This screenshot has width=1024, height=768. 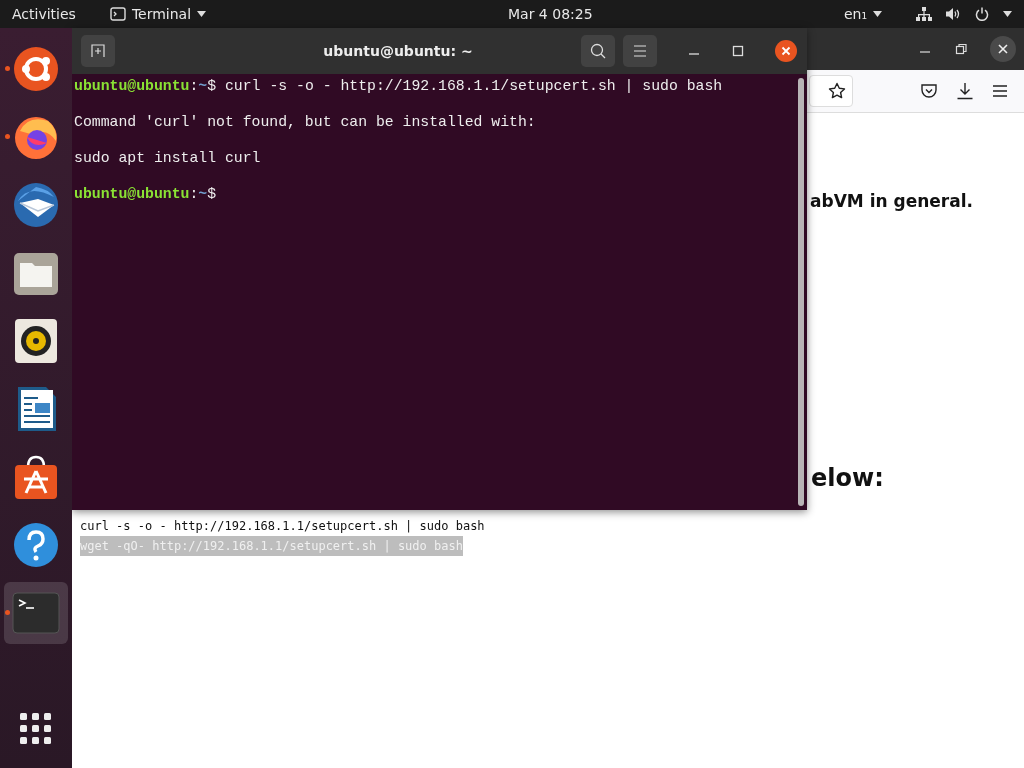 I want to click on input-source-menu: en₁, so click(x=862, y=14).